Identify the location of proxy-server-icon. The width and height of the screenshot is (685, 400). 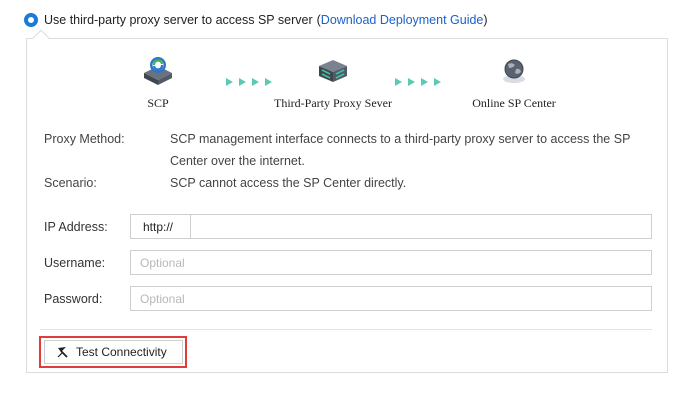
(333, 71).